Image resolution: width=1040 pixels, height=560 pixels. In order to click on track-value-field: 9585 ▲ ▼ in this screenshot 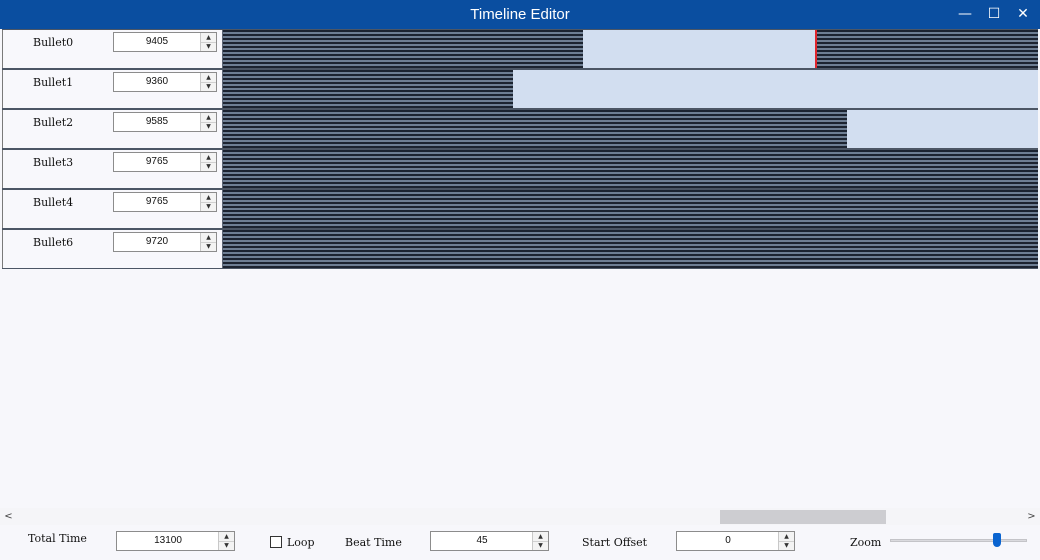, I will do `click(165, 122)`.